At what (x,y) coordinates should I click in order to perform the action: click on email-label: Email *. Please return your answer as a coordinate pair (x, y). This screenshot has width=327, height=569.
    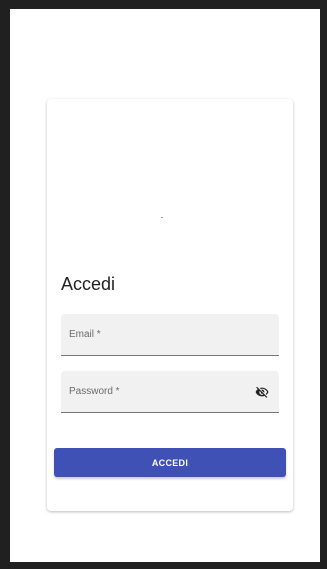
    Looking at the image, I should click on (85, 334).